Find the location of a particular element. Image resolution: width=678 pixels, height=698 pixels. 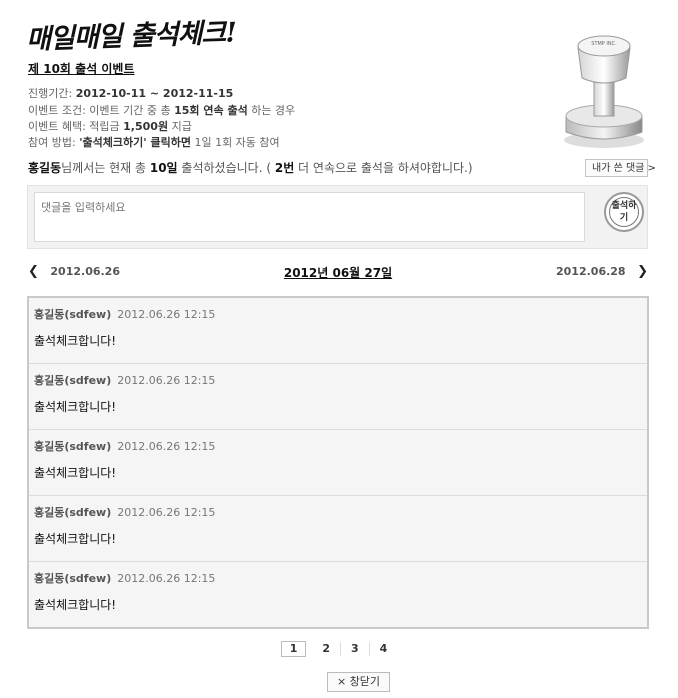

event-condition: 이벤트 조건: 이벤트 기간 중 총 15회 연속 출석 하는 경우 is located at coordinates (162, 110).